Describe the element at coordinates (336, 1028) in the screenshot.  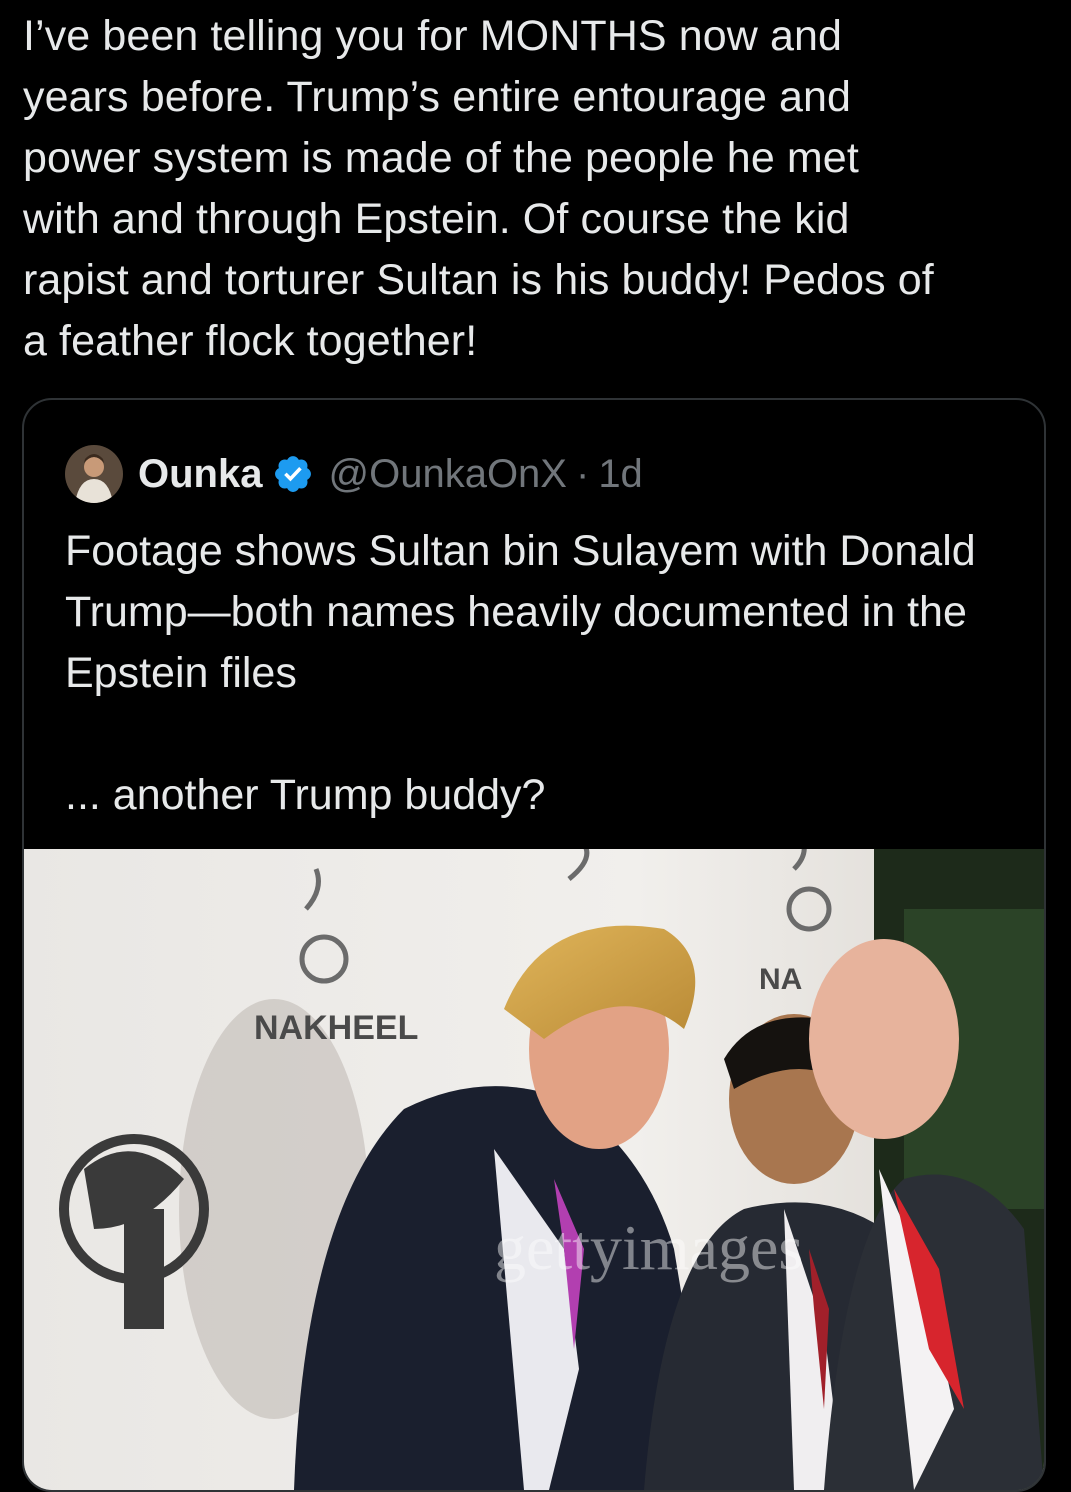
I see `backdrop-text: NAKHEEL` at that location.